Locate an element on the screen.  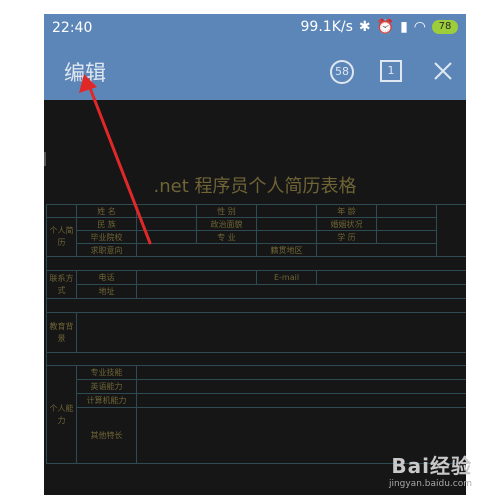
watermark: Bai经验 jingyan.baidu.com is located at coordinates (430, 469).